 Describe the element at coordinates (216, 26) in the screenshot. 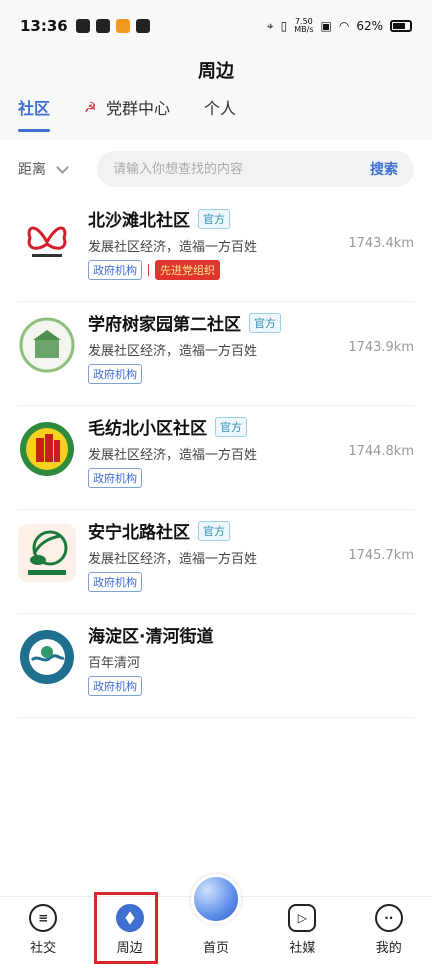

I see `status-bar: 13:36 ⌖ ▯ 7.50 MB/s ▣ ◠ 62%` at that location.